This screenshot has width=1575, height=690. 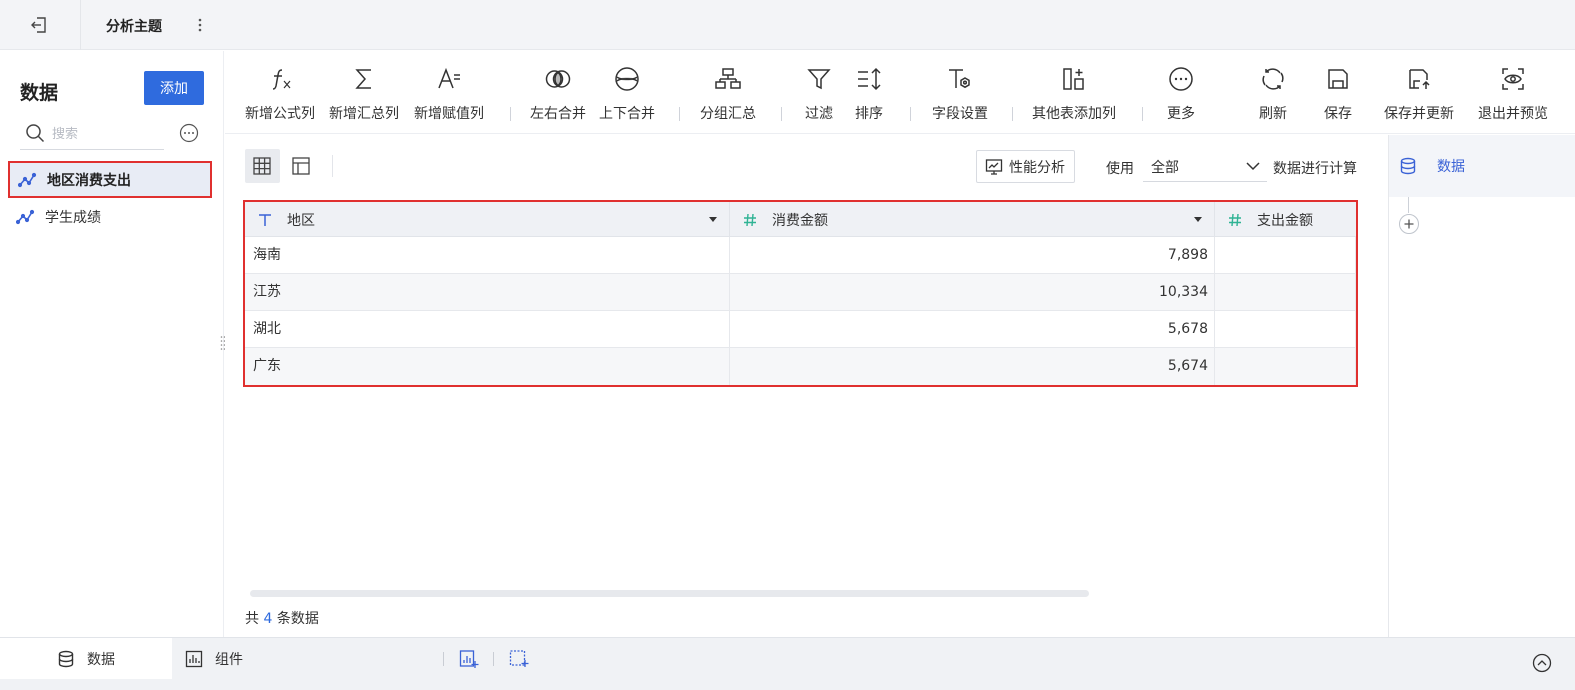 What do you see at coordinates (627, 96) in the screenshot?
I see `merge-vertical-button: 上下合并` at bounding box center [627, 96].